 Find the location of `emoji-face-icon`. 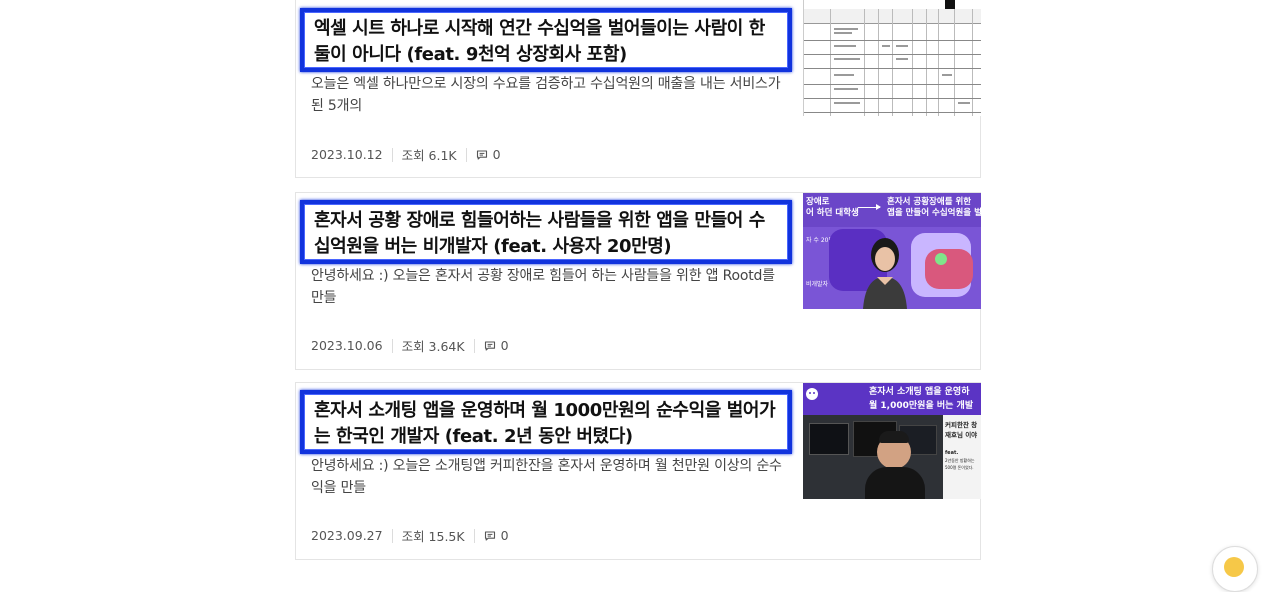

emoji-face-icon is located at coordinates (1234, 567).